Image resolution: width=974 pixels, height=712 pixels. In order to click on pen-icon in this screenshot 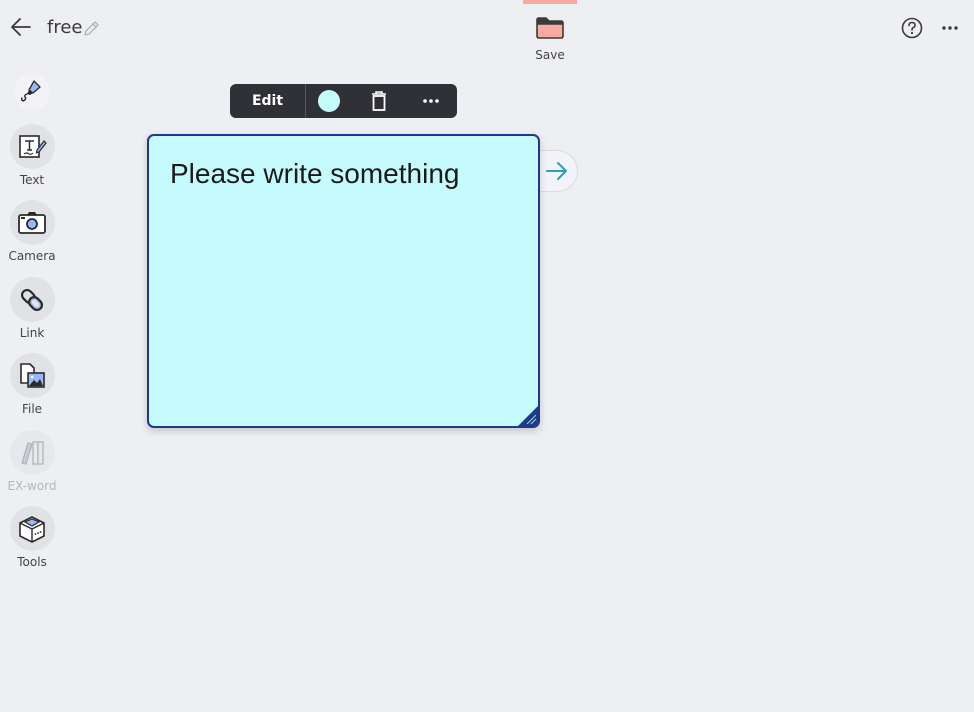, I will do `click(30, 91)`.